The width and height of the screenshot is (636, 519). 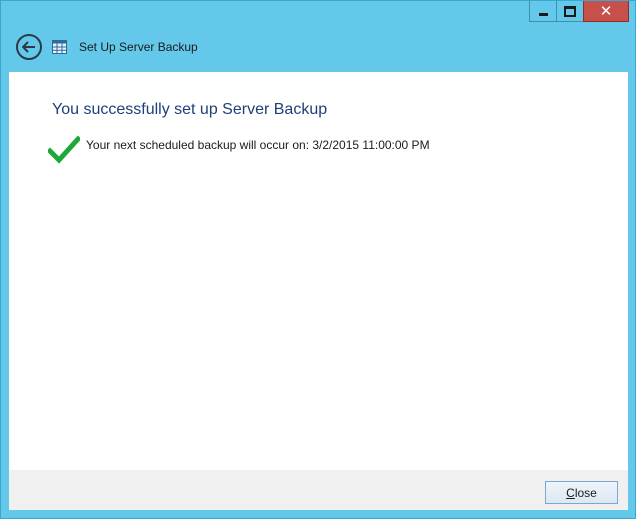 I want to click on close-button-label: lose, so click(x=585, y=492).